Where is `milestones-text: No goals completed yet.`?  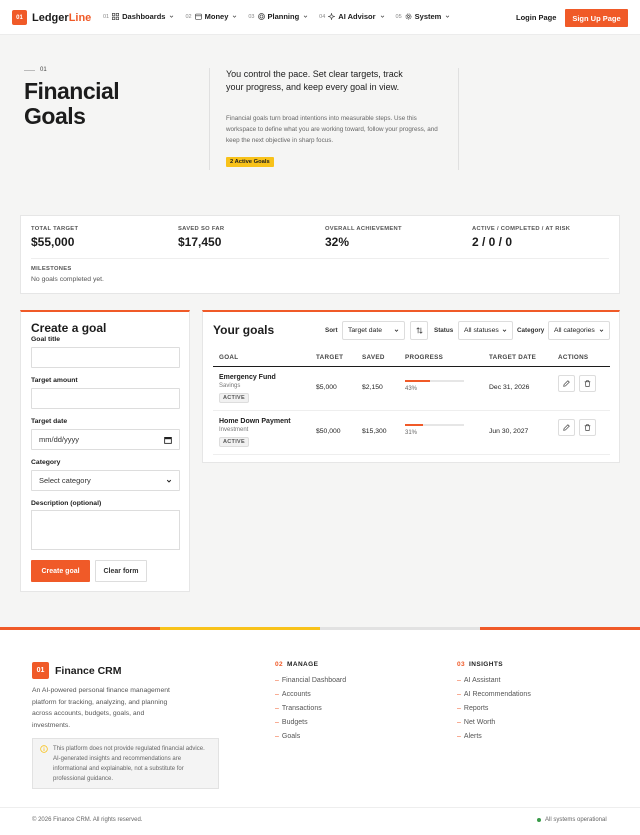 milestones-text: No goals completed yet. is located at coordinates (67, 279).